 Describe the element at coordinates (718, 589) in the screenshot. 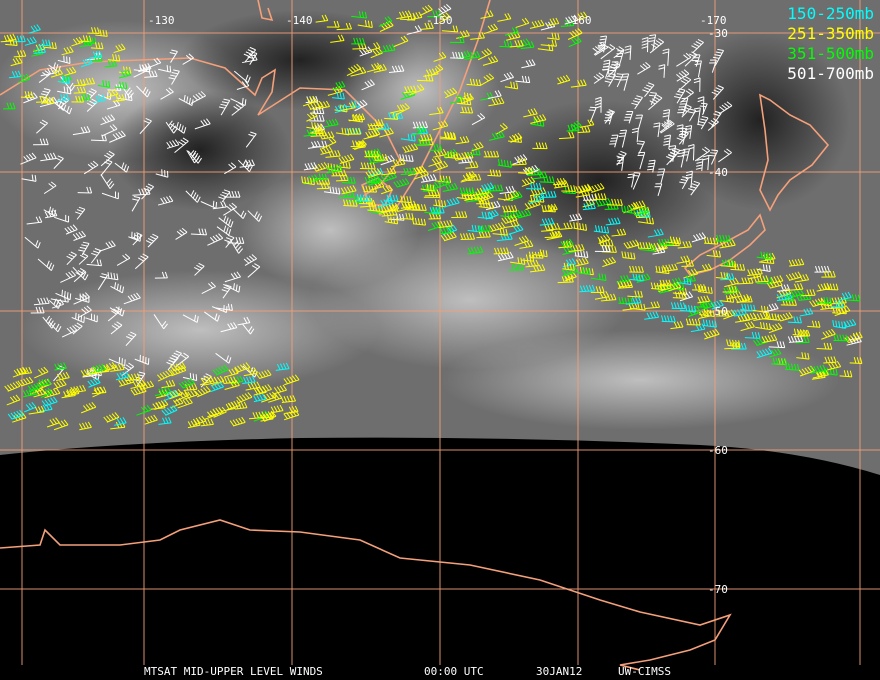

I see `lat-label-70: -70` at that location.